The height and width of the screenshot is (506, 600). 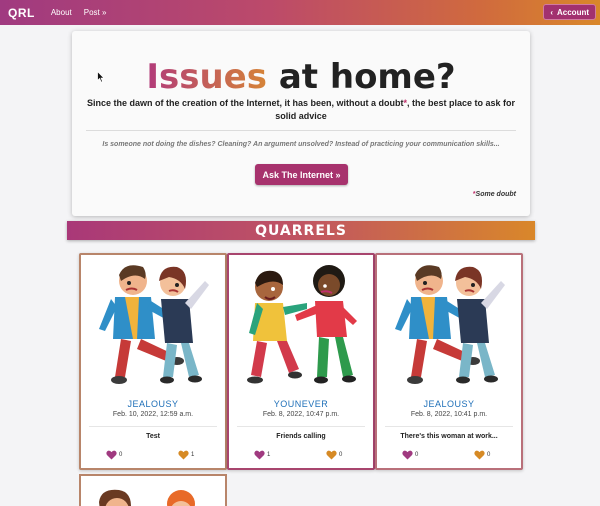 What do you see at coordinates (573, 12) in the screenshot?
I see `account-button-label: Account` at bounding box center [573, 12].